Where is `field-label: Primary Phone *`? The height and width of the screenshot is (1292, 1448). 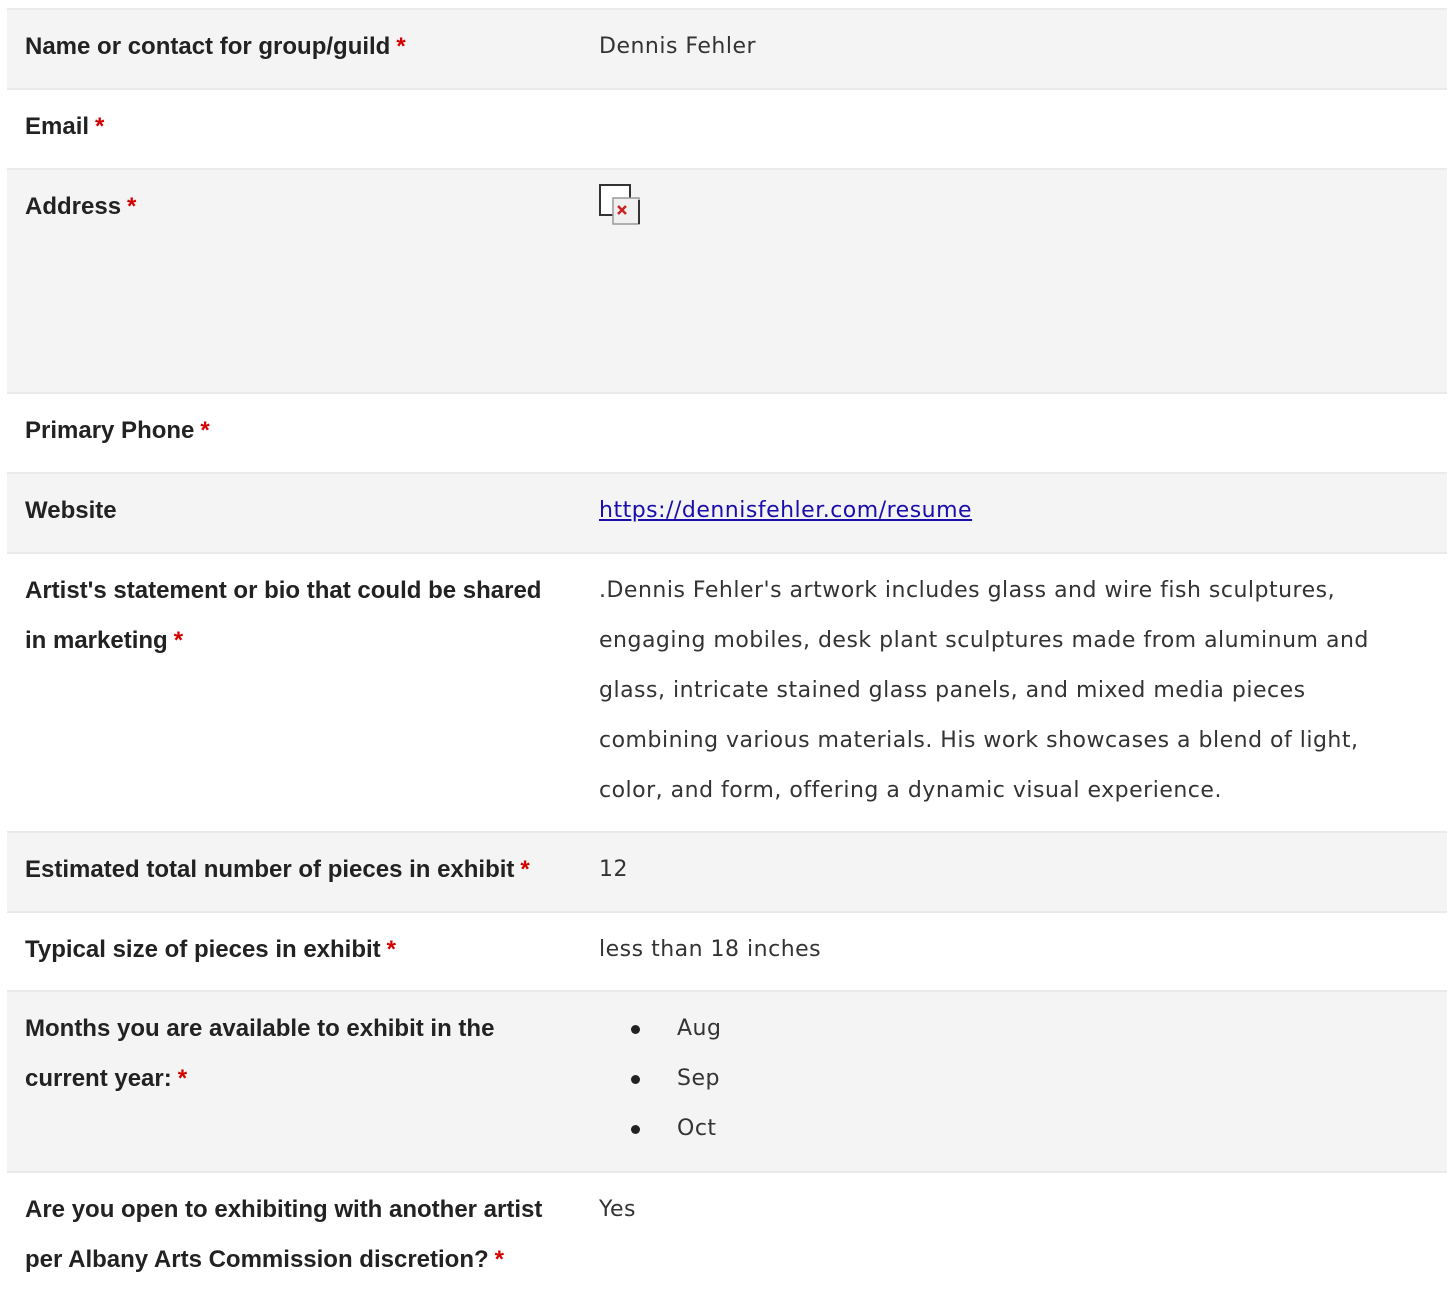 field-label: Primary Phone * is located at coordinates (294, 433).